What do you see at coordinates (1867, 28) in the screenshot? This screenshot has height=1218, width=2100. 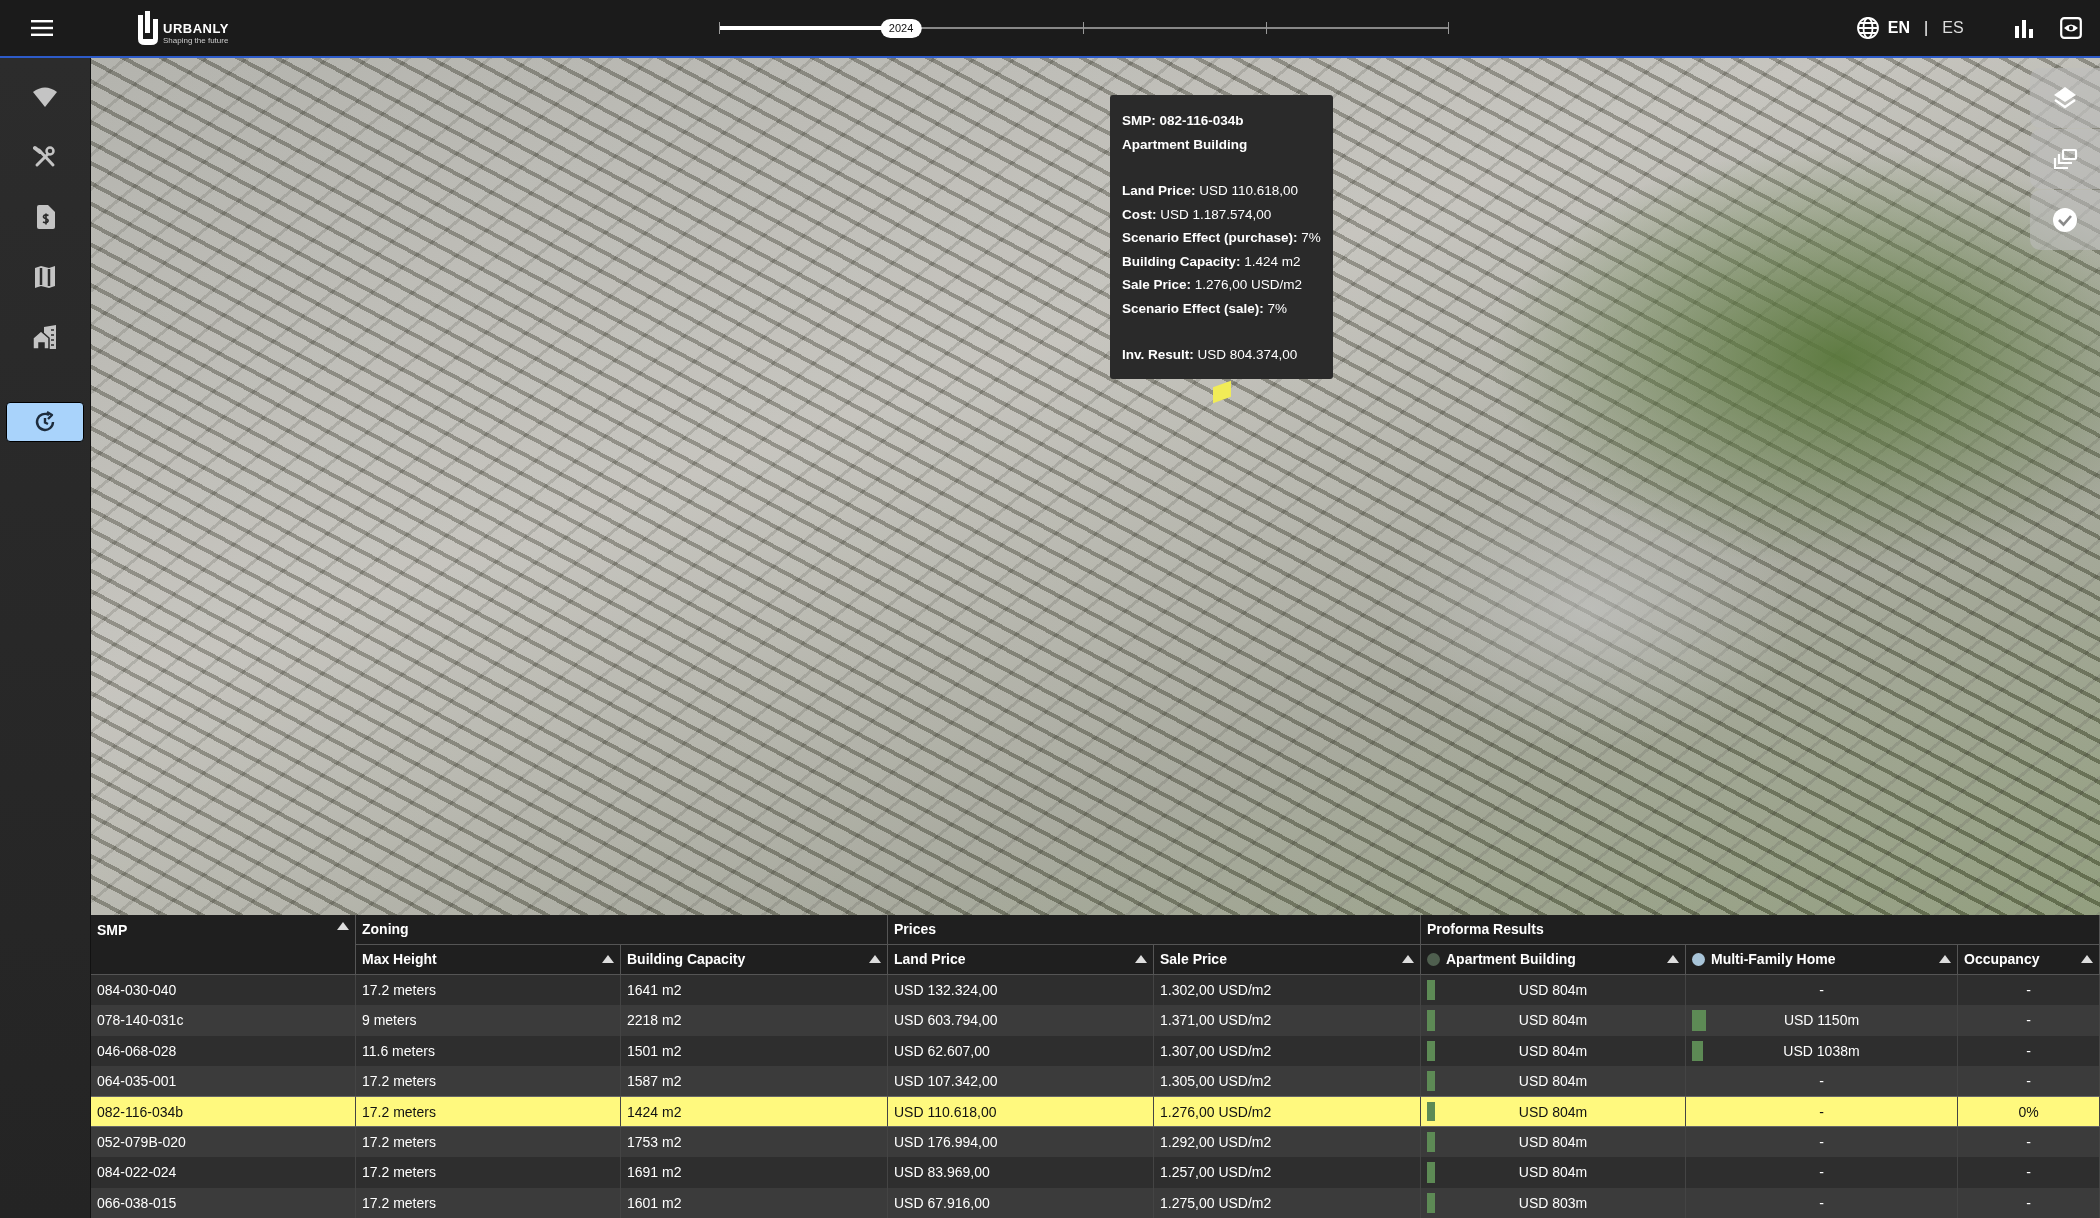 I see `globe-icon` at bounding box center [1867, 28].